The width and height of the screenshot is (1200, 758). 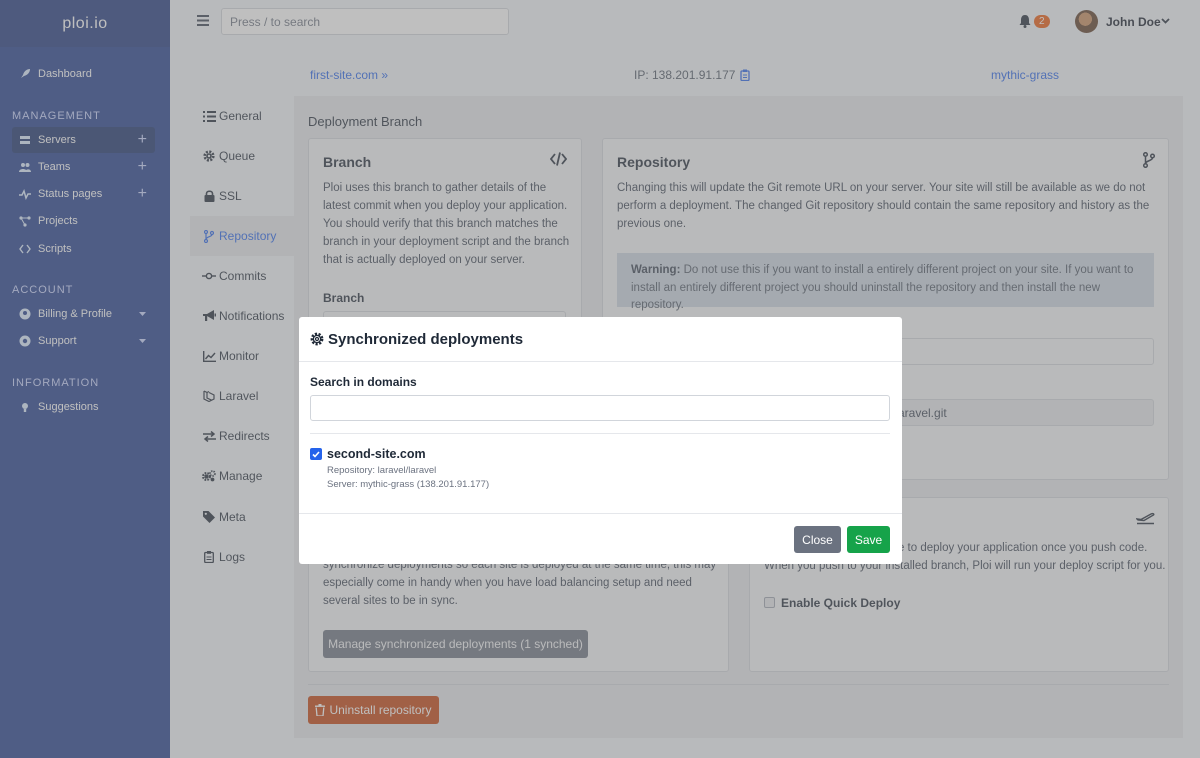 I want to click on close-button: Close, so click(x=817, y=539).